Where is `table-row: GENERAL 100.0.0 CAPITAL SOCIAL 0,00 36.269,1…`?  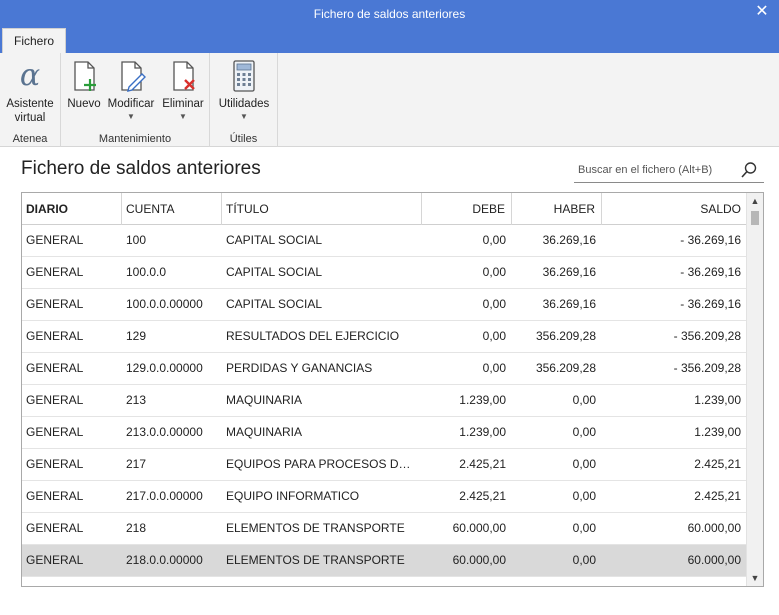
table-row: GENERAL 100.0.0 CAPITAL SOCIAL 0,00 36.269,1… is located at coordinates (384, 273).